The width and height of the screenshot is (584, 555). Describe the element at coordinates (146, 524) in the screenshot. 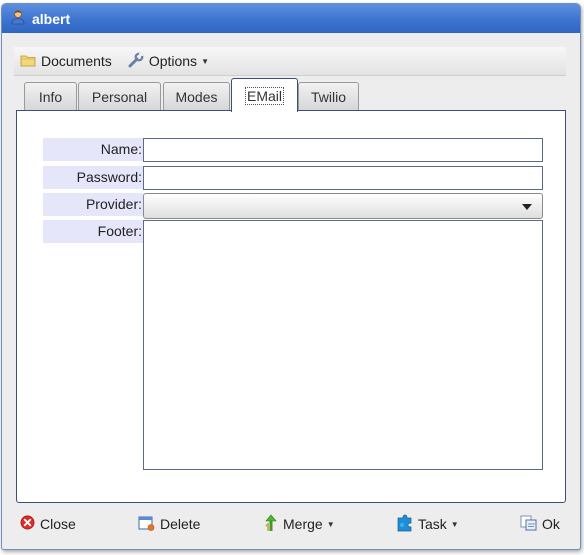

I see `delete-window-icon` at that location.